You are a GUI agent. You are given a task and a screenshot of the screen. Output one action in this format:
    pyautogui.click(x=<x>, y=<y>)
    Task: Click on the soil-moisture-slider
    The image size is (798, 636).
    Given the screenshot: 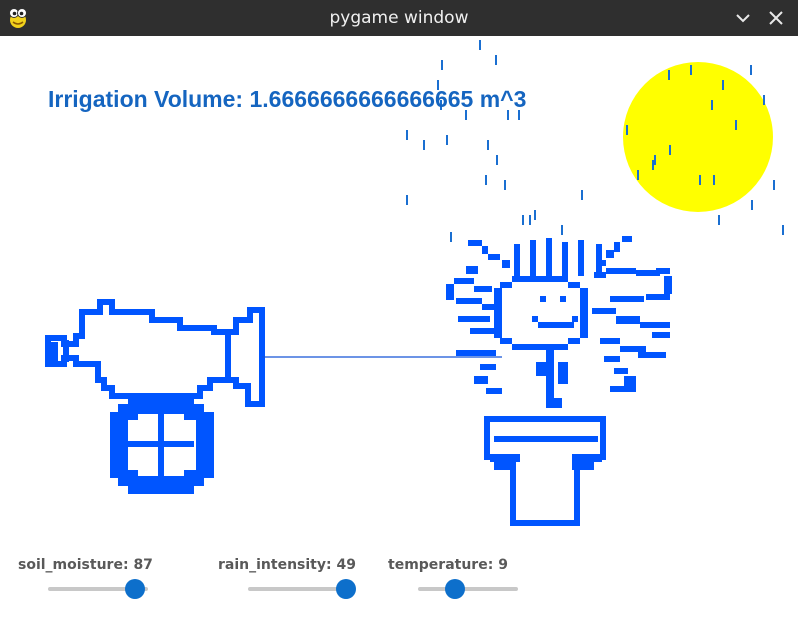 What is the action you would take?
    pyautogui.click(x=98, y=589)
    